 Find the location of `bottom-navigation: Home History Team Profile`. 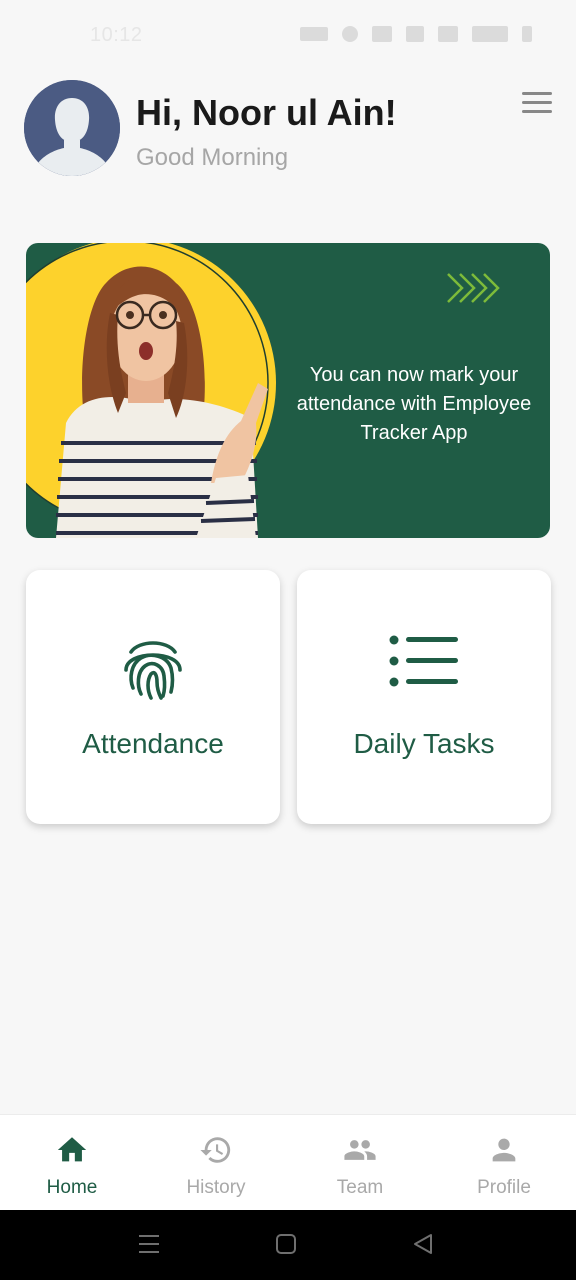

bottom-navigation: Home History Team Profile is located at coordinates (288, 1162).